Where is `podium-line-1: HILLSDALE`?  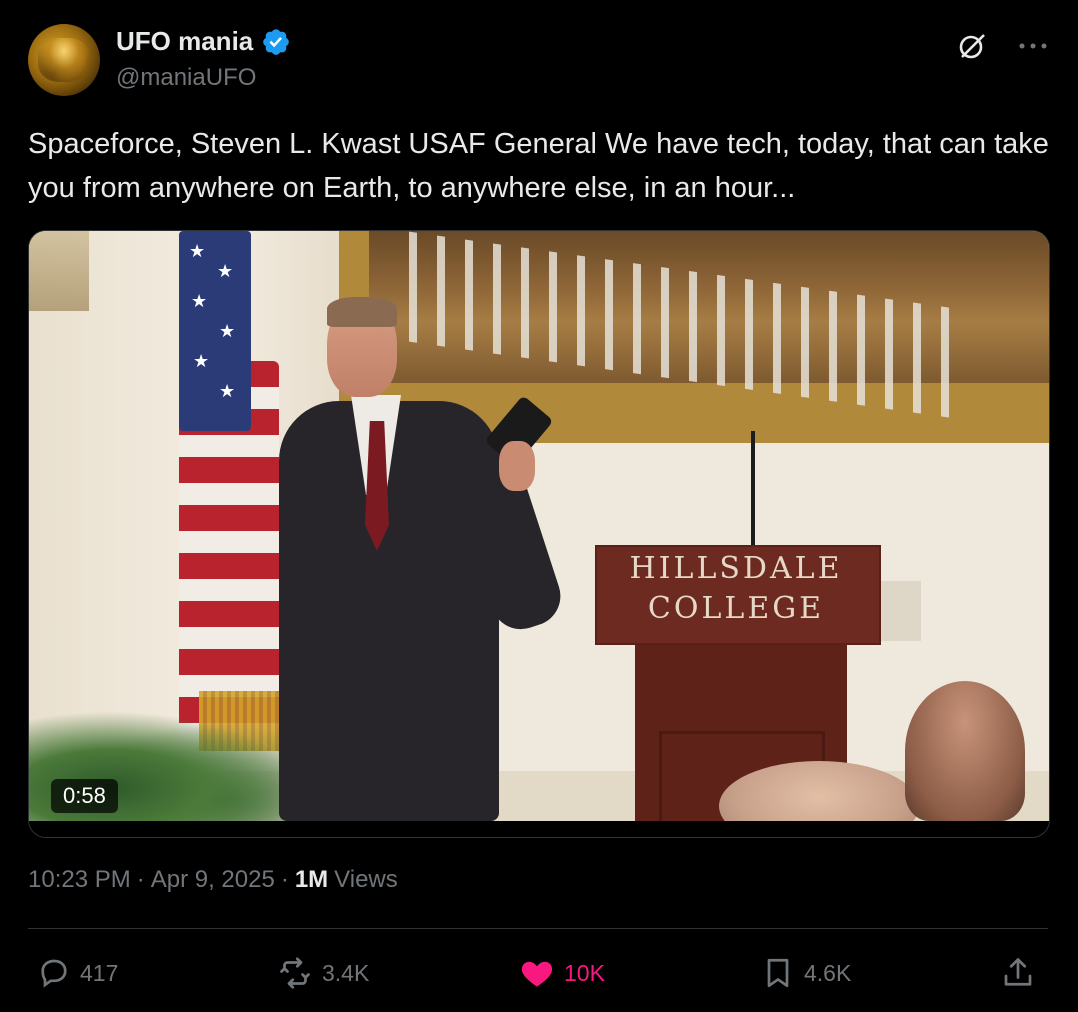
podium-line-1: HILLSDALE is located at coordinates (736, 568).